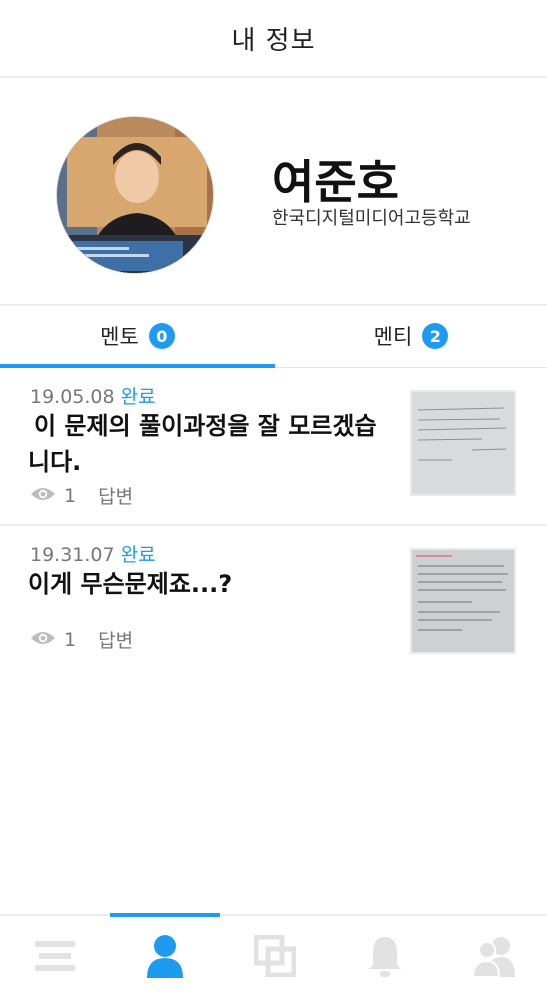  I want to click on post-title: 이 문제의 풀이과정을 잘 모르겠습니다., so click(202, 444).